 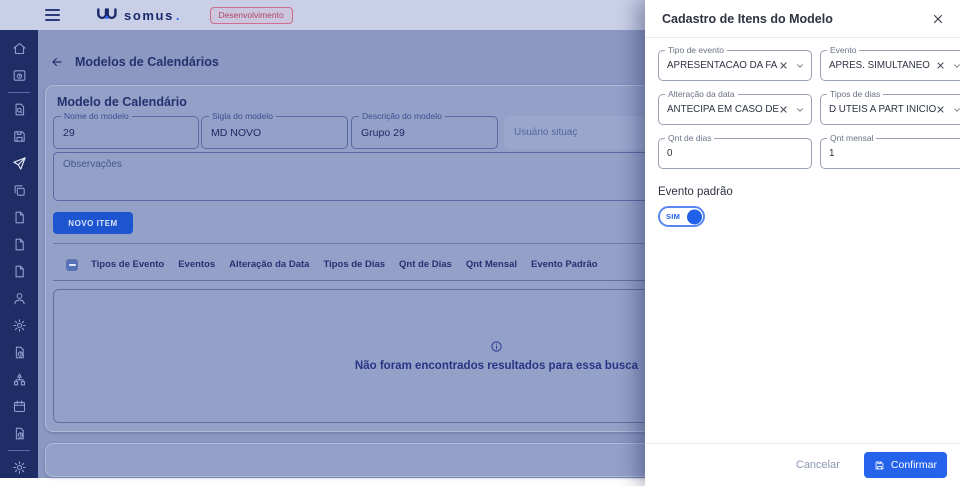 I want to click on field-value: 0, so click(x=670, y=153).